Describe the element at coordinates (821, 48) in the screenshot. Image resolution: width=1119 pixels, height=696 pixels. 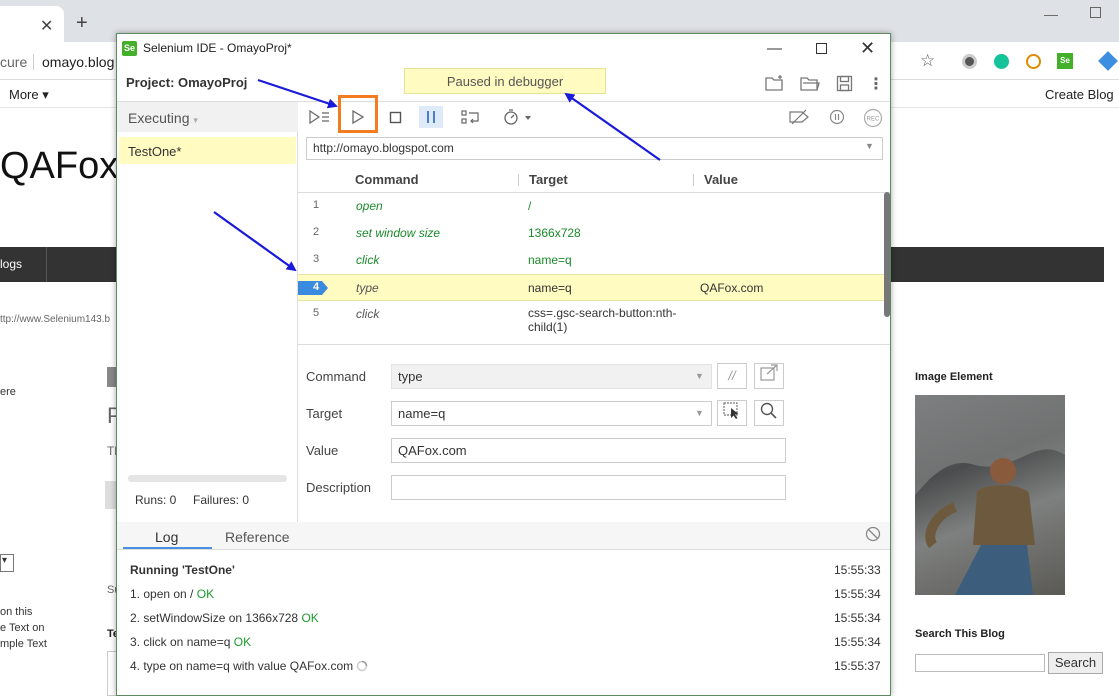
I see `ide-maximize-icon` at that location.